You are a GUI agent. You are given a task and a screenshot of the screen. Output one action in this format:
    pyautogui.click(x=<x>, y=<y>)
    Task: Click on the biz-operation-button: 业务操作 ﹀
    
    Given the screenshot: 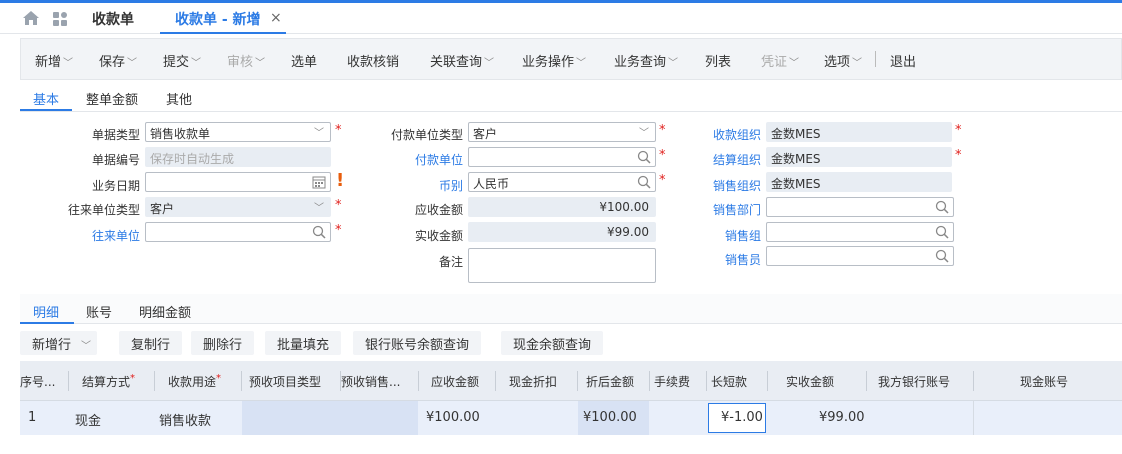 What is the action you would take?
    pyautogui.click(x=554, y=60)
    